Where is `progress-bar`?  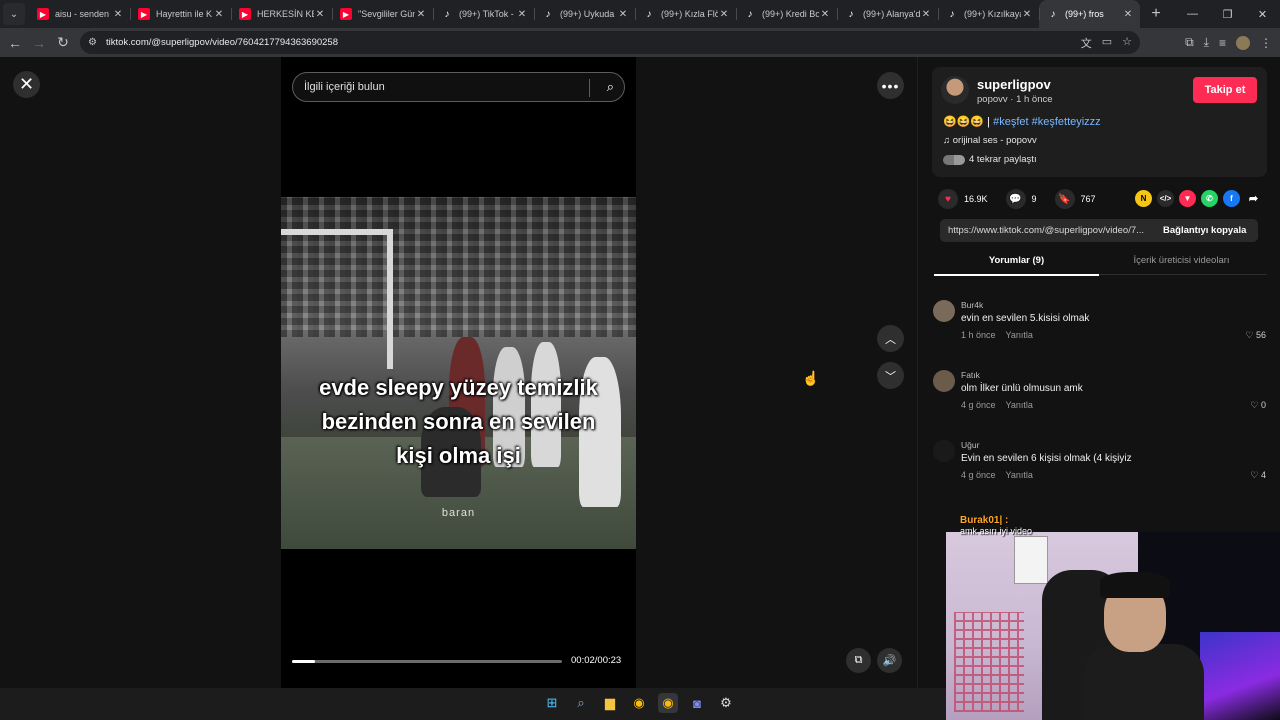 progress-bar is located at coordinates (427, 661).